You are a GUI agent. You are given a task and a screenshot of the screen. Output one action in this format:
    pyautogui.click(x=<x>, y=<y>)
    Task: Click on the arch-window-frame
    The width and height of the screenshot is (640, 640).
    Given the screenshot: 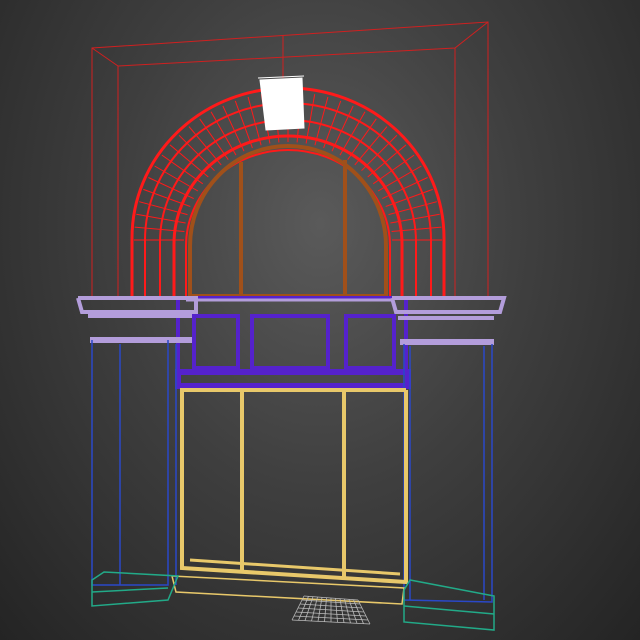 What is the action you would take?
    pyautogui.click(x=288, y=221)
    